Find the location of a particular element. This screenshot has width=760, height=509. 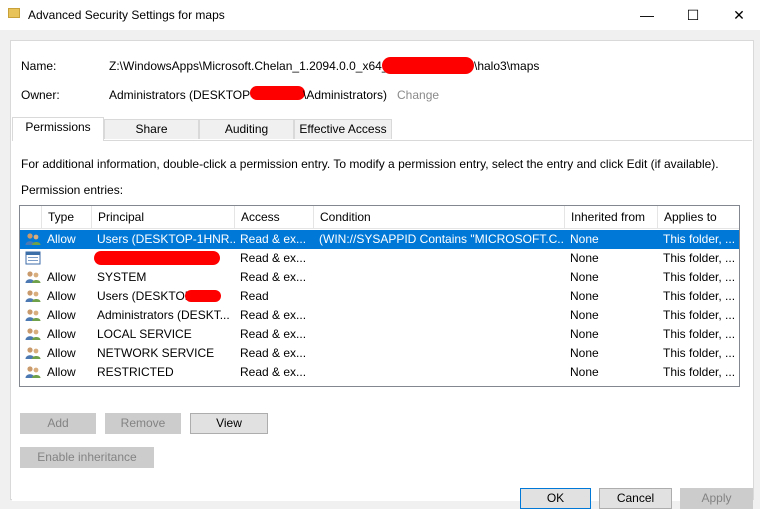

ok-button: OK is located at coordinates (555, 498).